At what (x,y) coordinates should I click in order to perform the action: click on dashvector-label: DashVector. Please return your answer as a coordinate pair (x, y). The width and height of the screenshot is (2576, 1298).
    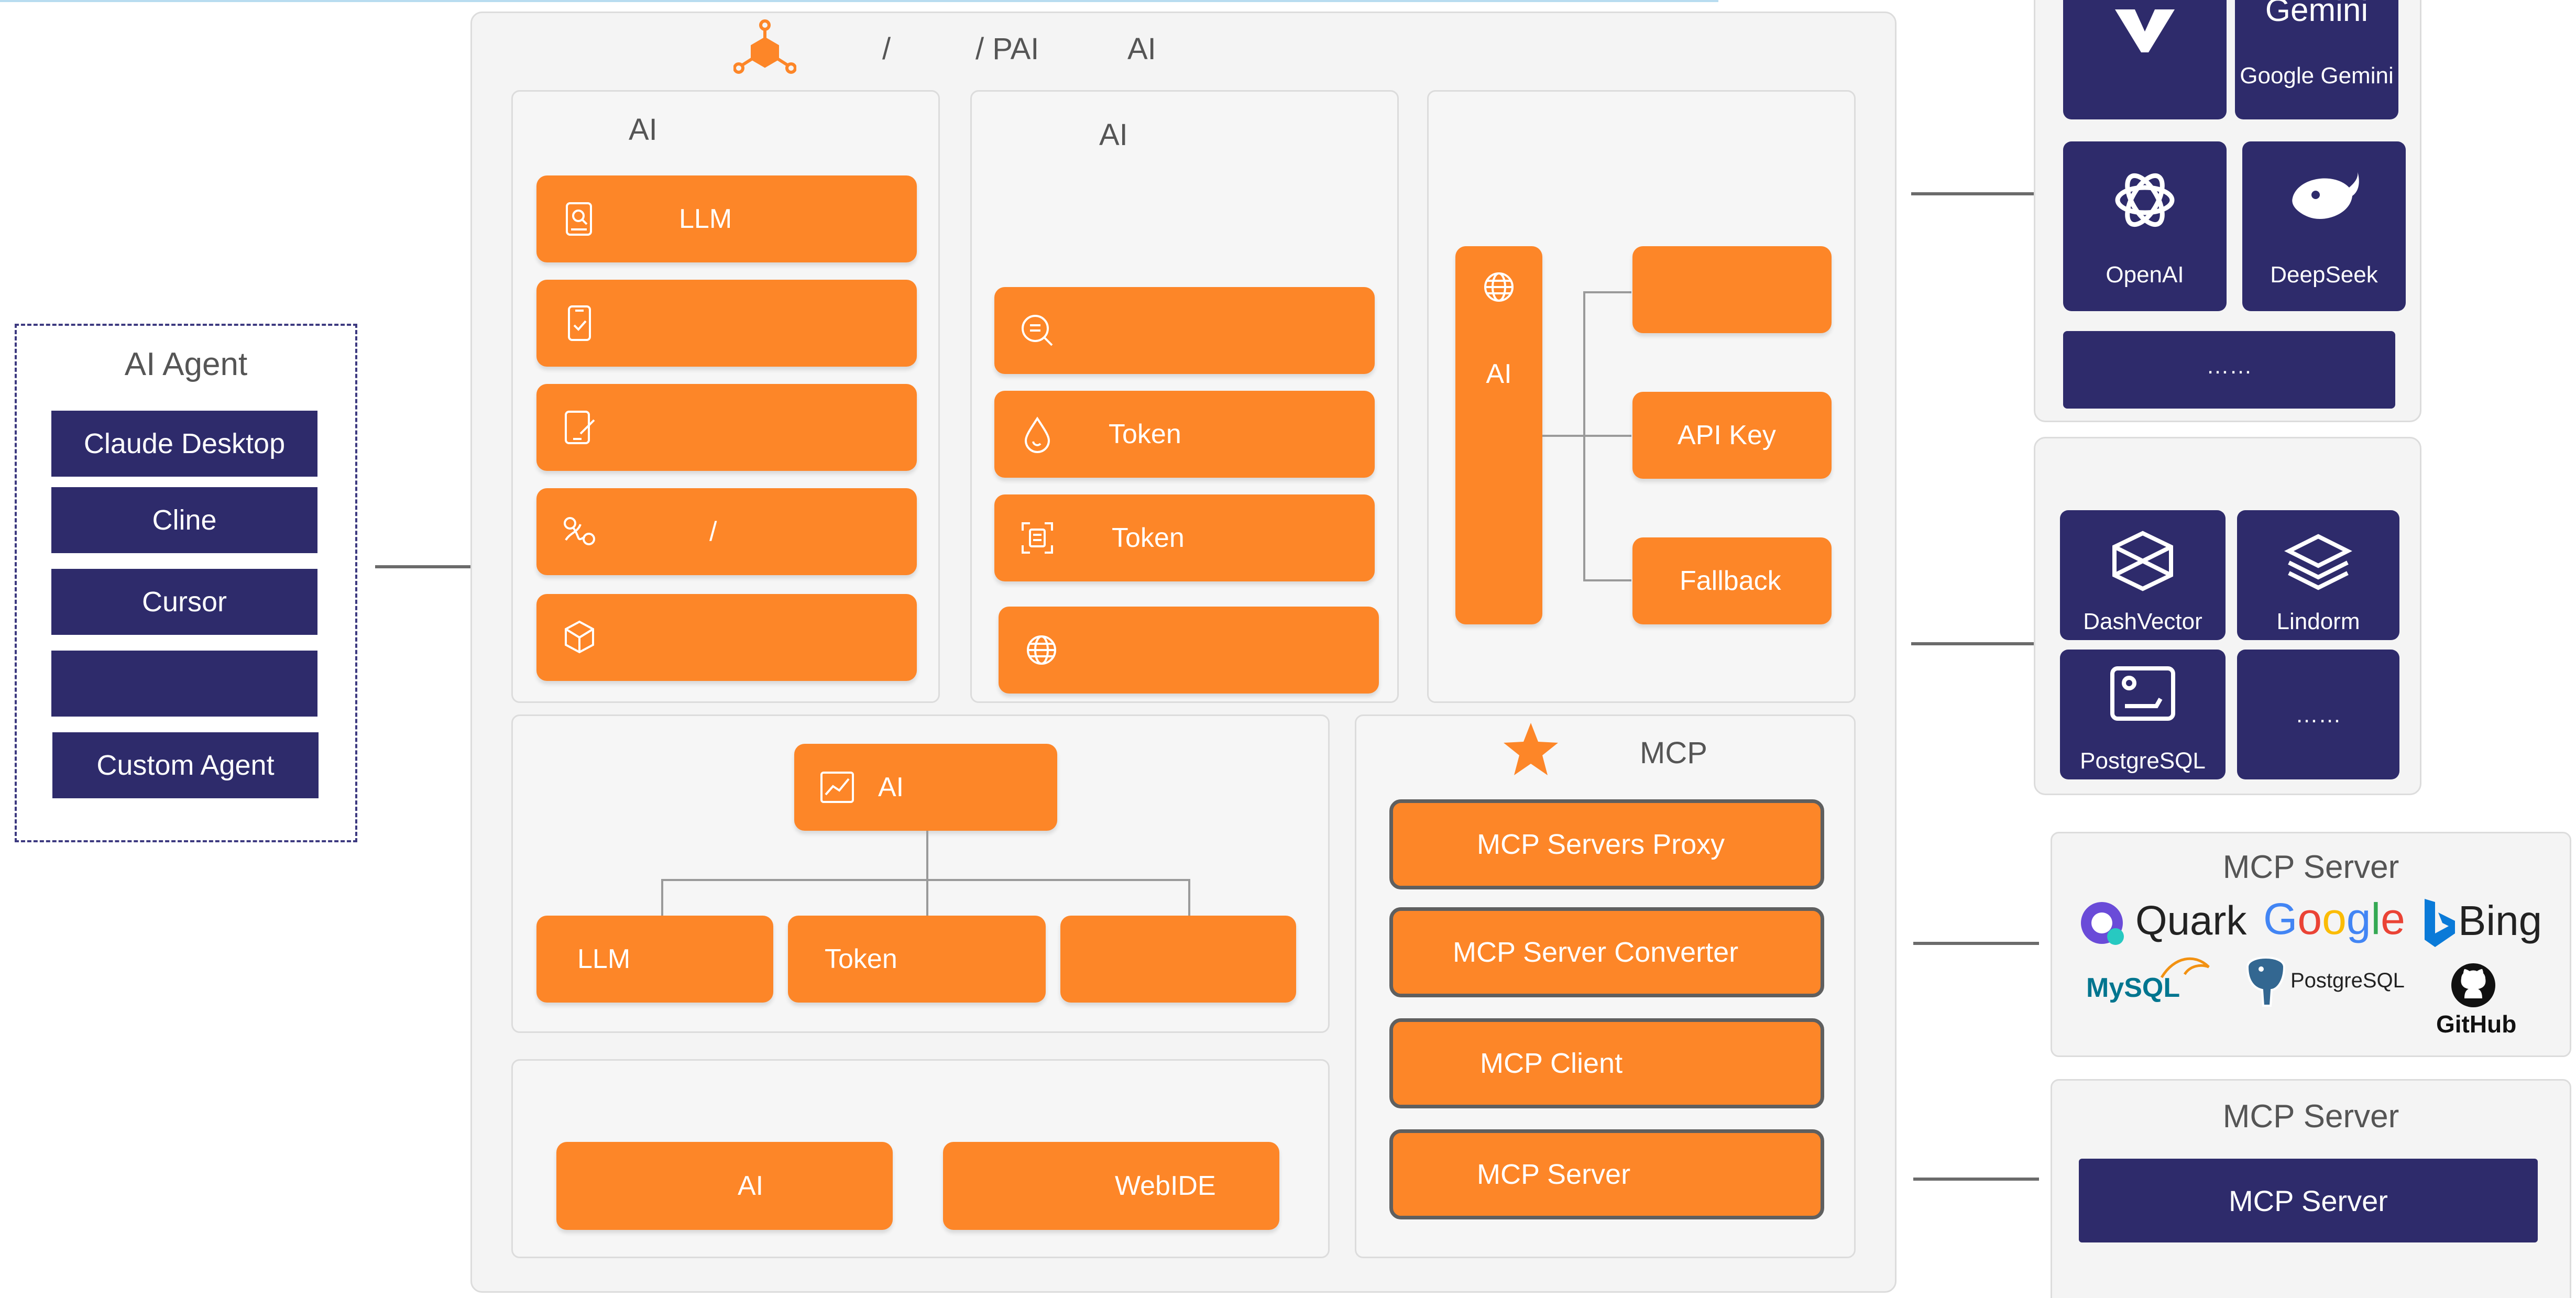
    Looking at the image, I should click on (2142, 621).